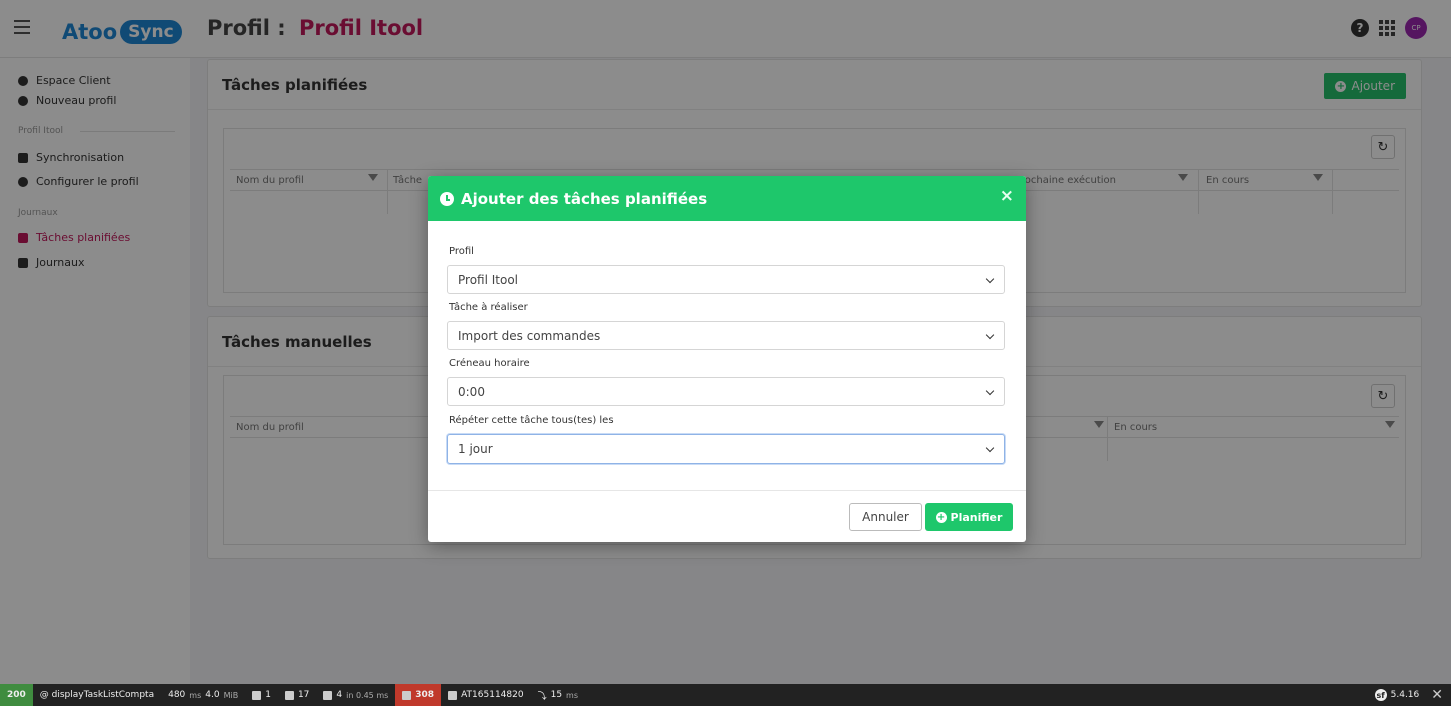 The image size is (1451, 706). What do you see at coordinates (257, 695) in the screenshot?
I see `form-icon` at bounding box center [257, 695].